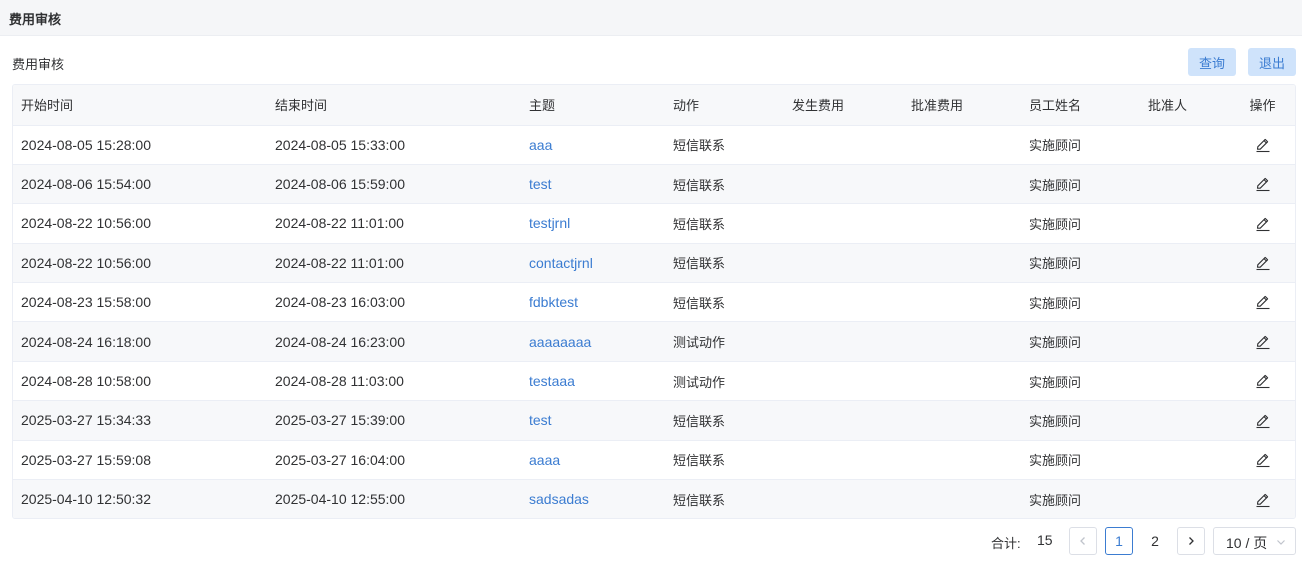  Describe the element at coordinates (394, 381) in the screenshot. I see `cell-end-time: 2024-08-28 11:03:00` at that location.